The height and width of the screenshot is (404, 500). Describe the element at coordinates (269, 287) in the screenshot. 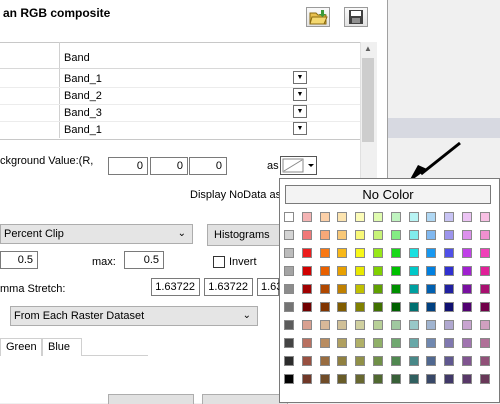

I see `gamma-b-input: 1.63` at that location.